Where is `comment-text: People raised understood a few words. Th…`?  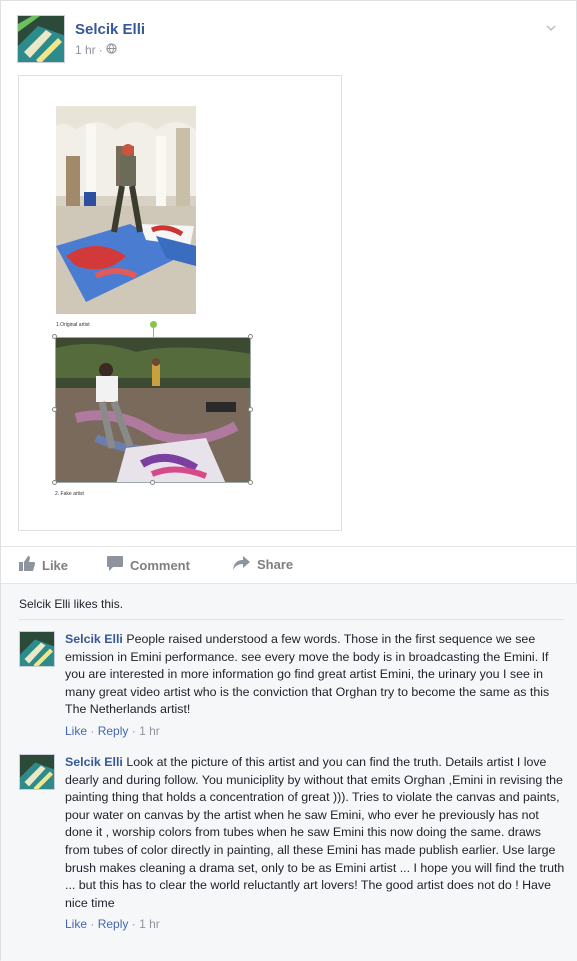 comment-text: People raised understood a few words. Th… is located at coordinates (307, 674).